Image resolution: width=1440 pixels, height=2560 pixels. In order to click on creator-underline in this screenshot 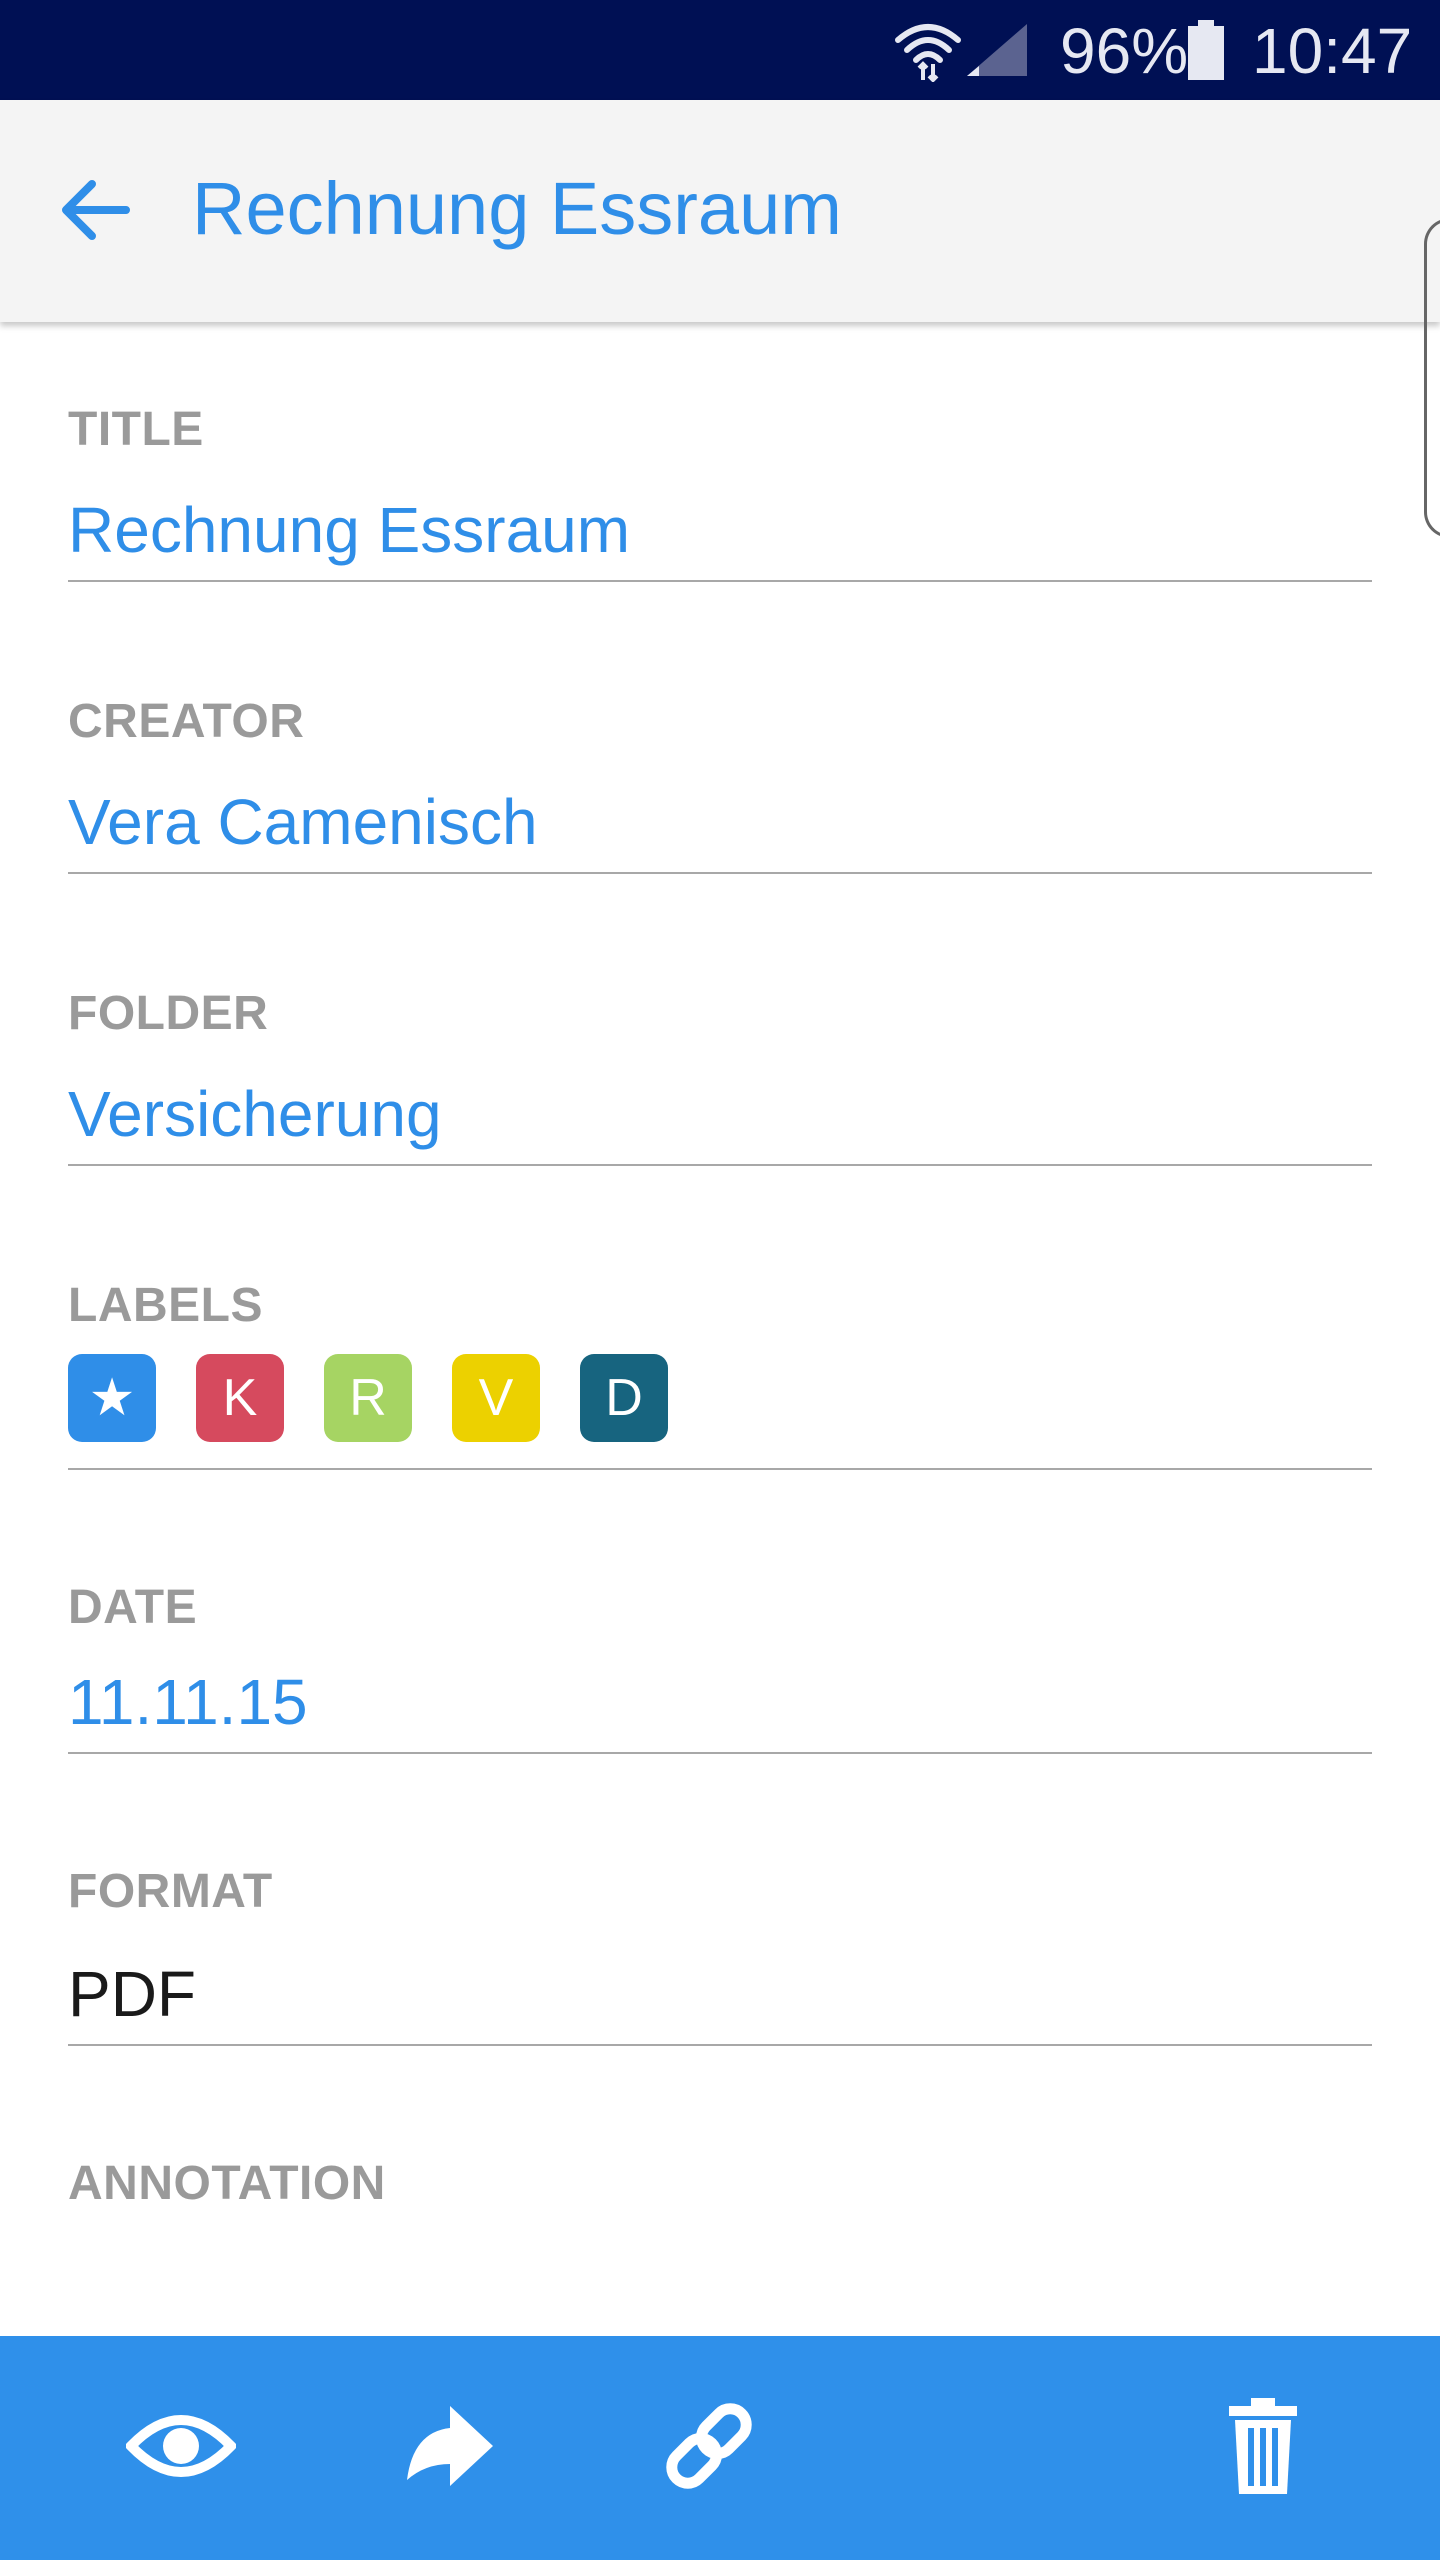, I will do `click(720, 873)`.